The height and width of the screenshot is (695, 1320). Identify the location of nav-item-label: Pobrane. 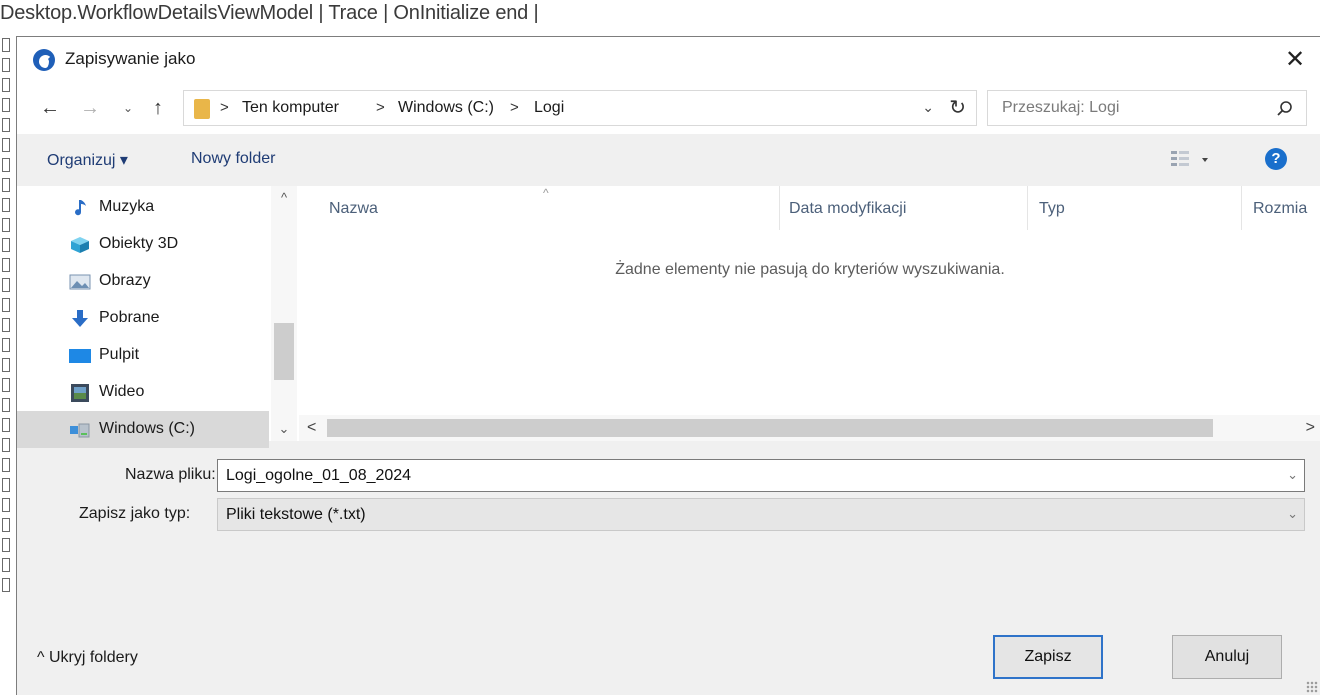
(129, 317).